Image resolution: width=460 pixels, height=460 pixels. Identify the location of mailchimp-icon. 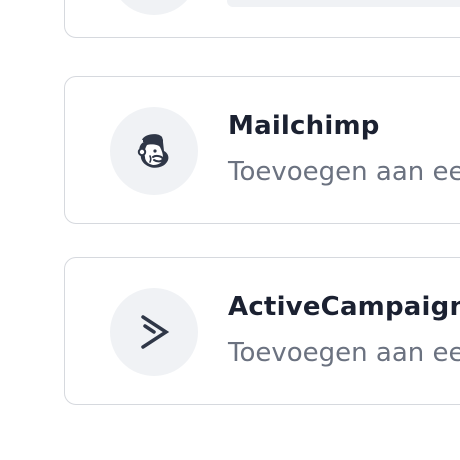
(153, 151).